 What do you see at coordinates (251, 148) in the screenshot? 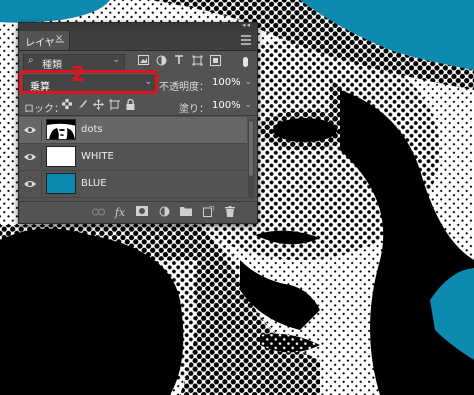
I see `scrollbar-thumb` at bounding box center [251, 148].